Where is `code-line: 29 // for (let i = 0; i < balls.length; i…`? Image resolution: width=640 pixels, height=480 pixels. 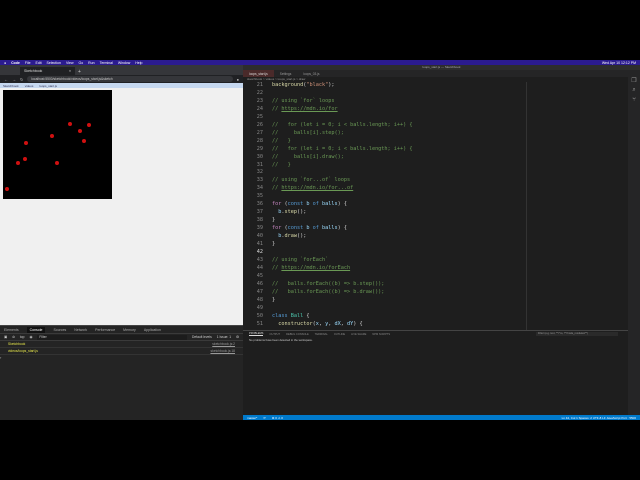
code-line: 29 // for (let i = 0; i < balls.length; i… is located at coordinates (435, 150).